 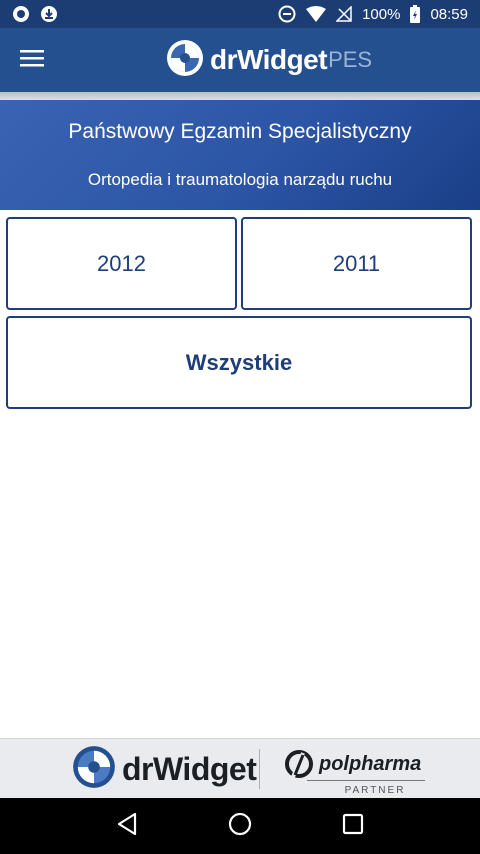 I want to click on footer-divider, so click(x=259, y=769).